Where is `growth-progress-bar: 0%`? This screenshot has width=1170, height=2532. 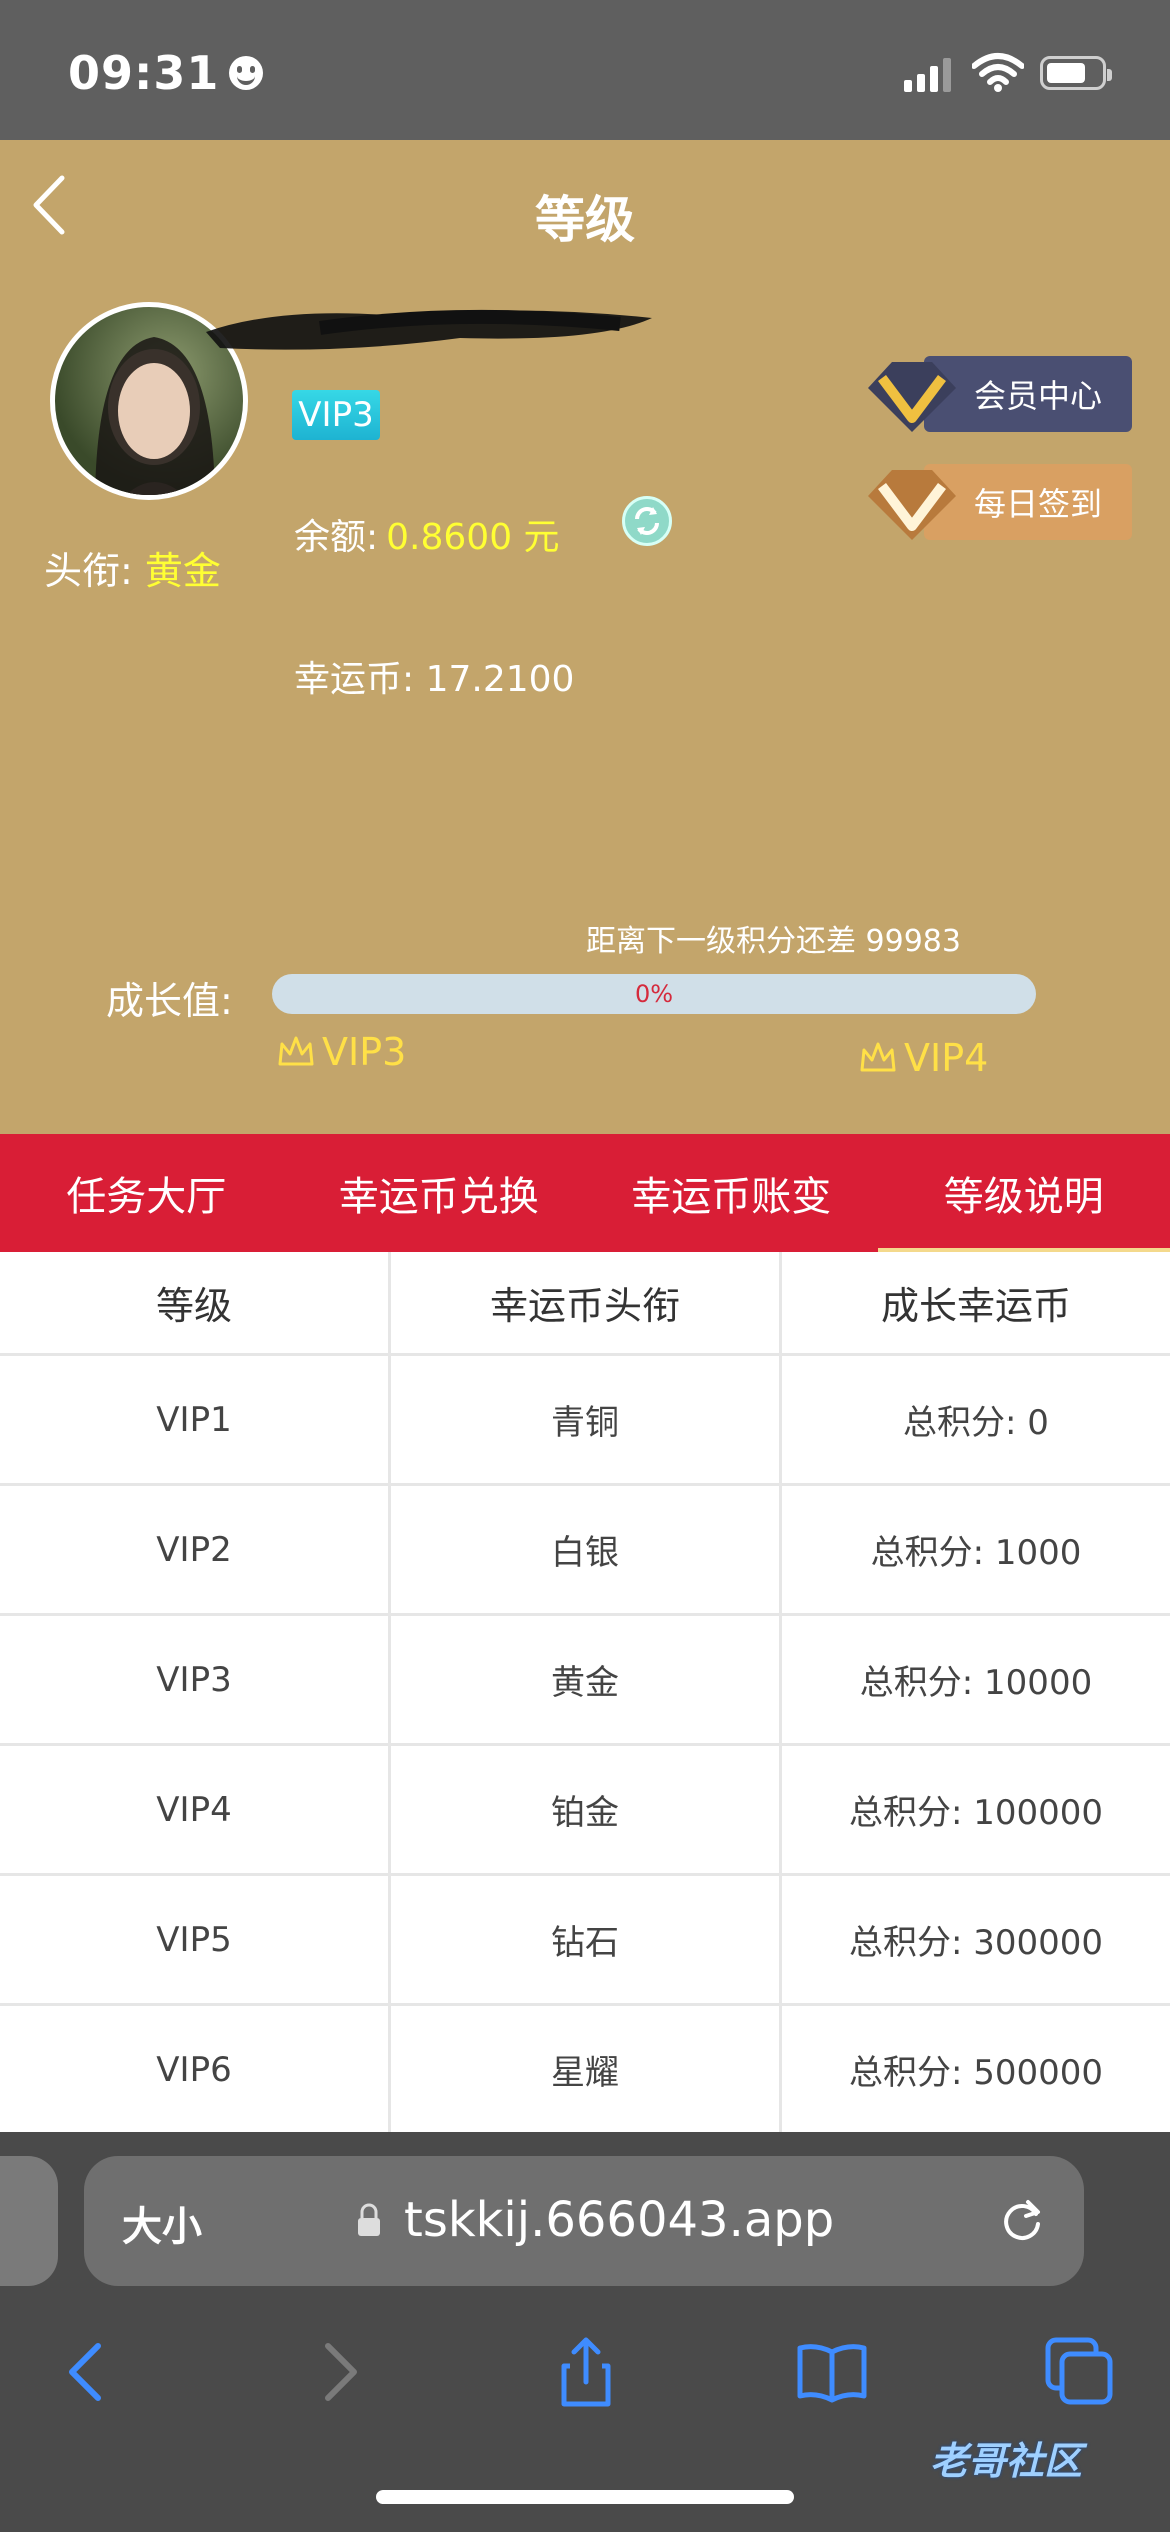 growth-progress-bar: 0% is located at coordinates (654, 994).